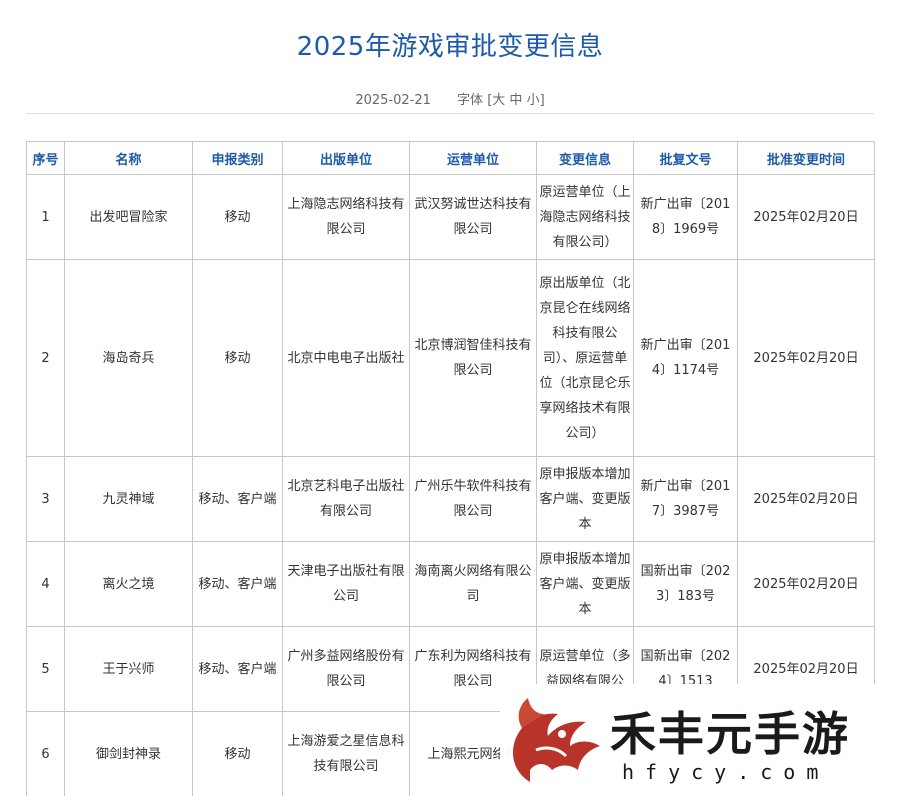 The height and width of the screenshot is (796, 900). Describe the element at coordinates (685, 158) in the screenshot. I see `header-approval-no: 批复文号` at that location.